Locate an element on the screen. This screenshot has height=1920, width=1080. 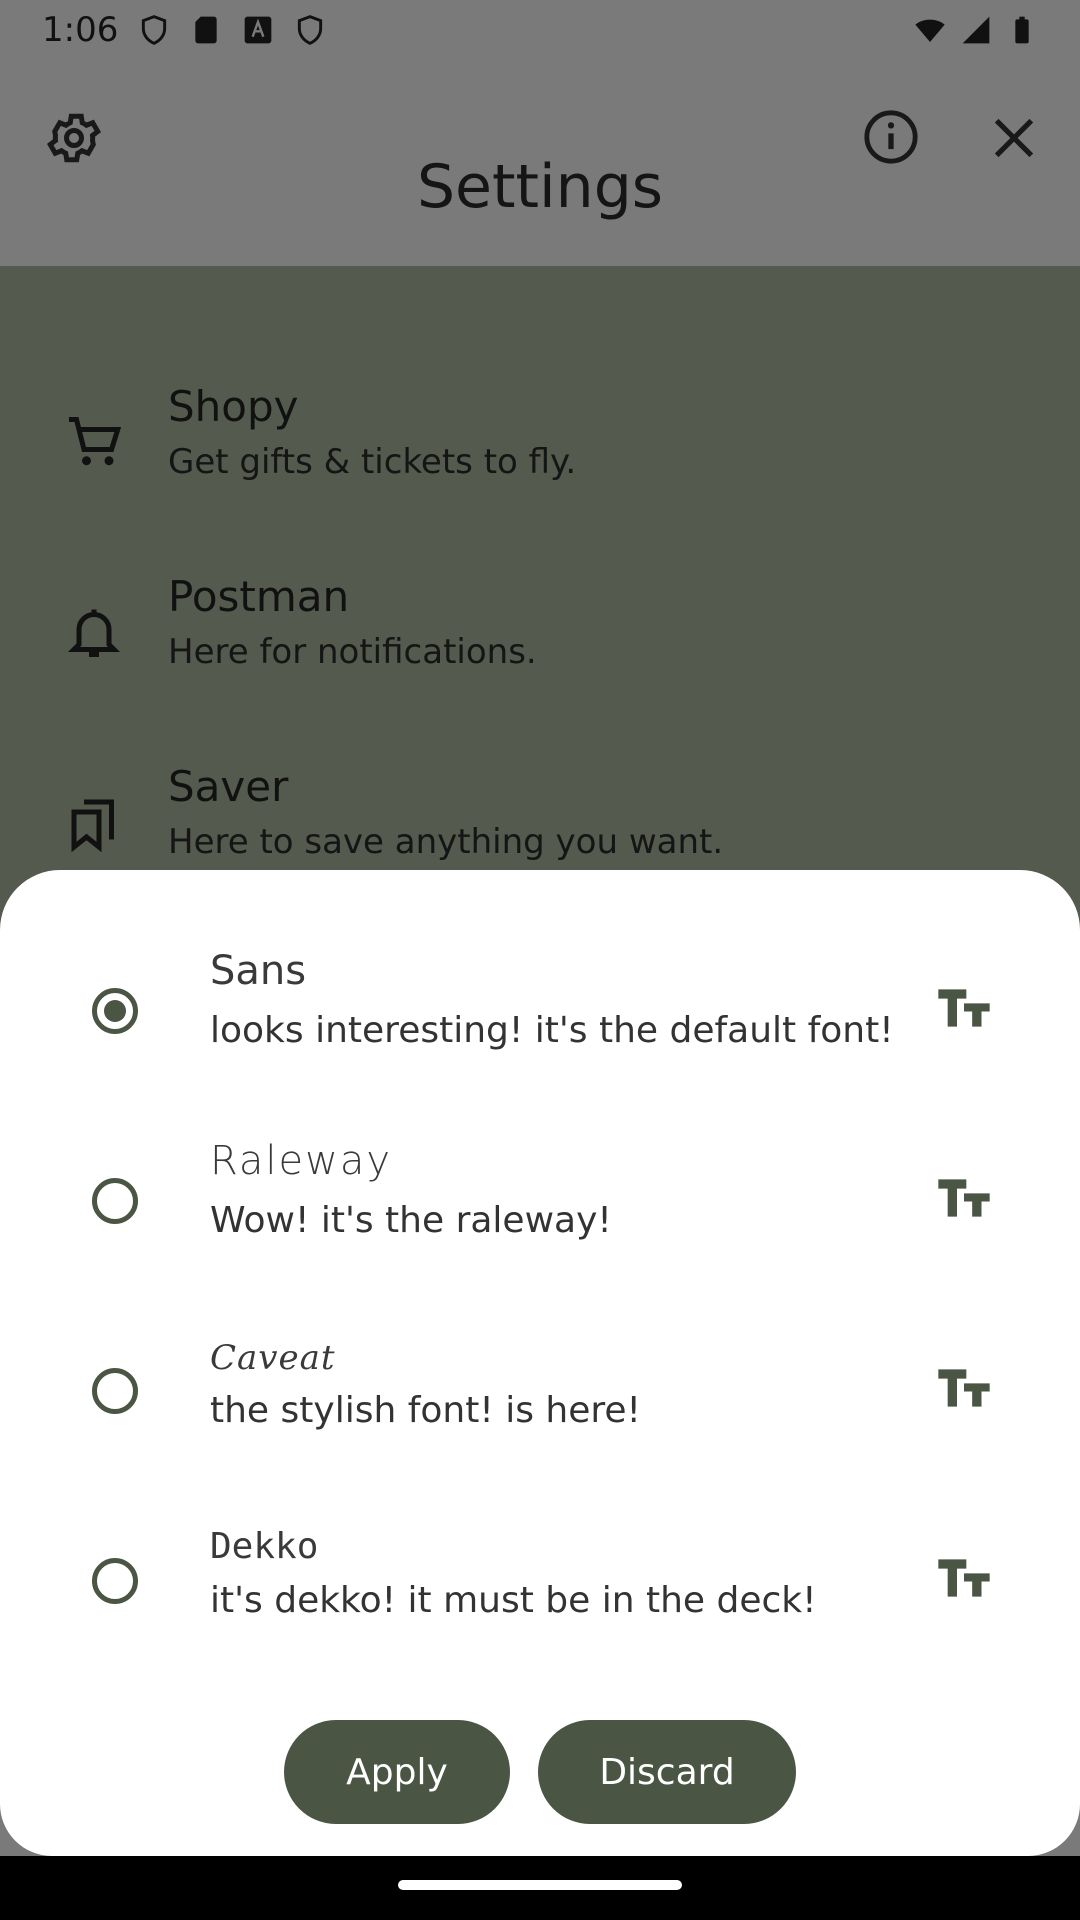
discard-button: Discard is located at coordinates (667, 1772).